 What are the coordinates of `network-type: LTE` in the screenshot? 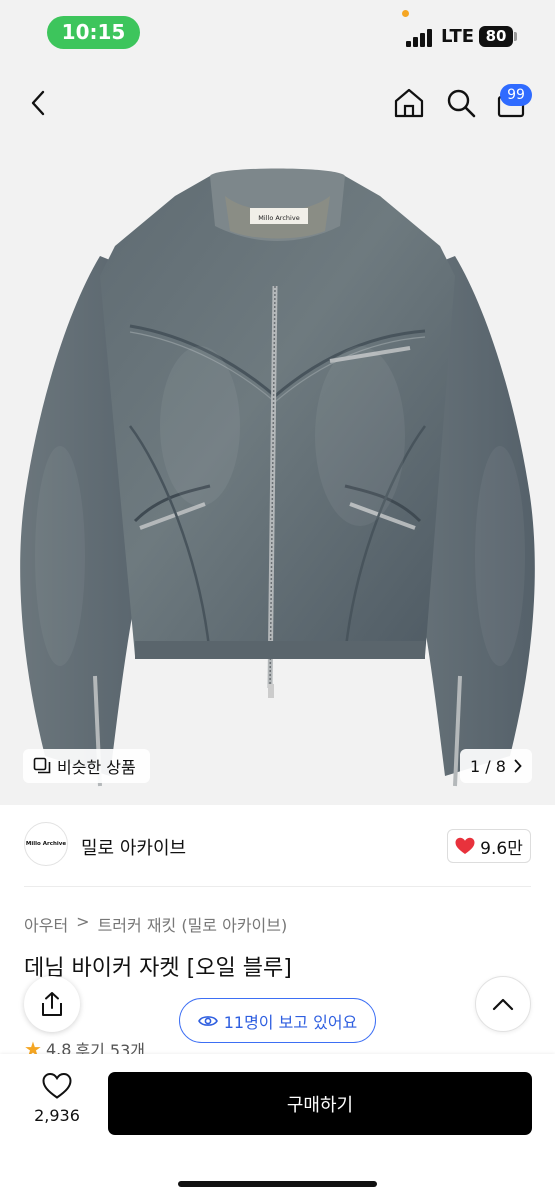 It's located at (458, 36).